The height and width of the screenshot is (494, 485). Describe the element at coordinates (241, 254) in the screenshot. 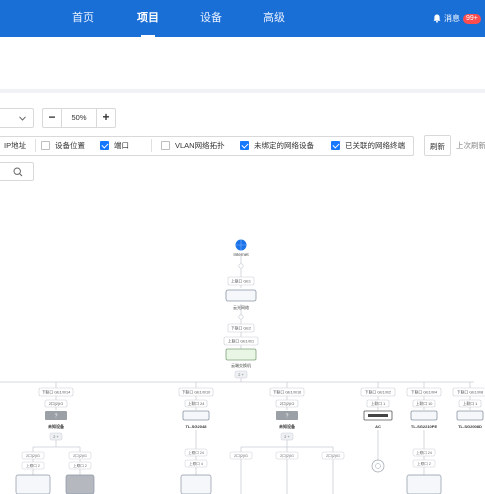

I see `internet-label: Internet` at that location.